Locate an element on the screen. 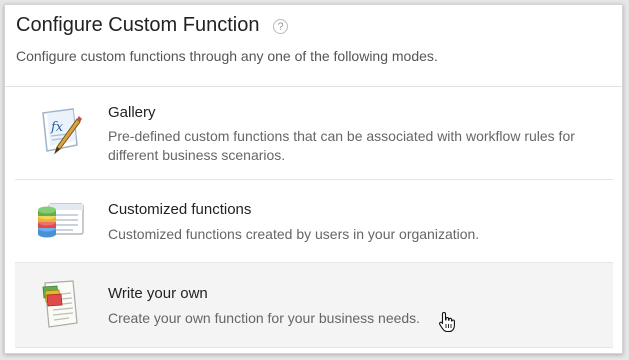 The width and height of the screenshot is (629, 360). dialog-title: Configure Custom Function is located at coordinates (138, 25).